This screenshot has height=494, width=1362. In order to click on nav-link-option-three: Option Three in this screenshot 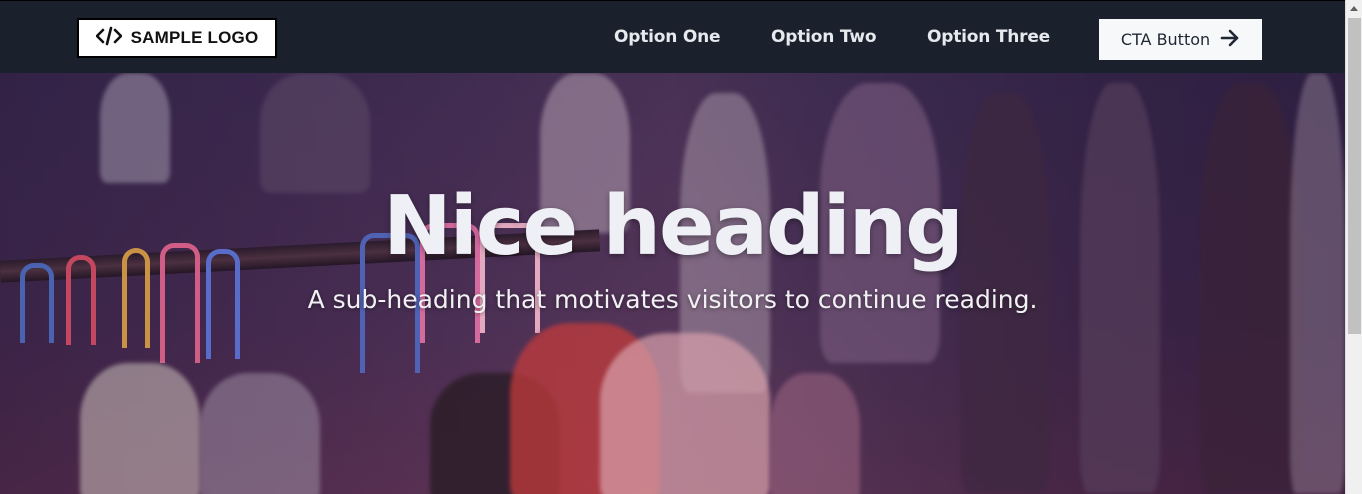, I will do `click(988, 37)`.